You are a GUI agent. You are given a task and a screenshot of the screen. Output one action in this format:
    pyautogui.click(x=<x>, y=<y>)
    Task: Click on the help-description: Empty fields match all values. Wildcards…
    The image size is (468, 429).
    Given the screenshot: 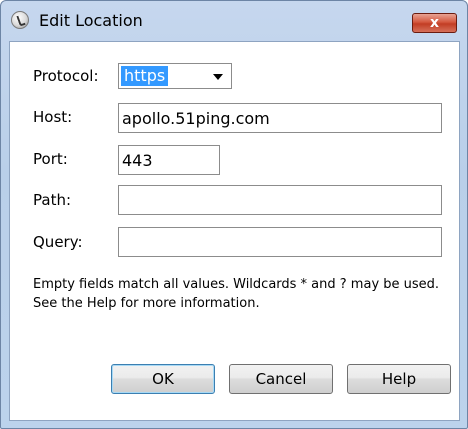 What is the action you would take?
    pyautogui.click(x=236, y=294)
    